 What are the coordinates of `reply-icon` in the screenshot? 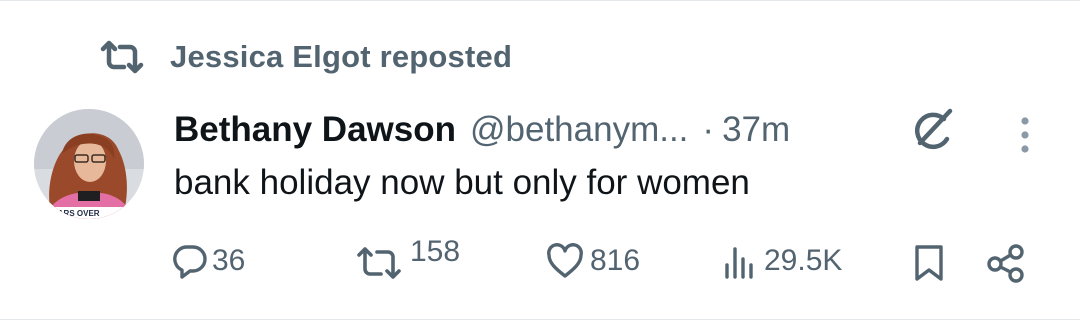 It's located at (190, 262).